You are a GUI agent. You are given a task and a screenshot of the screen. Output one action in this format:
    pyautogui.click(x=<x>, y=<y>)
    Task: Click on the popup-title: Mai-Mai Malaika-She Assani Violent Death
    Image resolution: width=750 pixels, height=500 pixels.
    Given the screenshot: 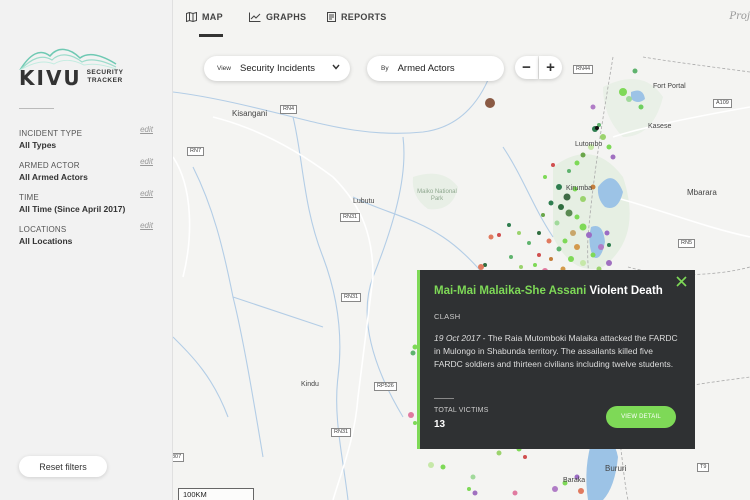 What is the action you would take?
    pyautogui.click(x=554, y=291)
    